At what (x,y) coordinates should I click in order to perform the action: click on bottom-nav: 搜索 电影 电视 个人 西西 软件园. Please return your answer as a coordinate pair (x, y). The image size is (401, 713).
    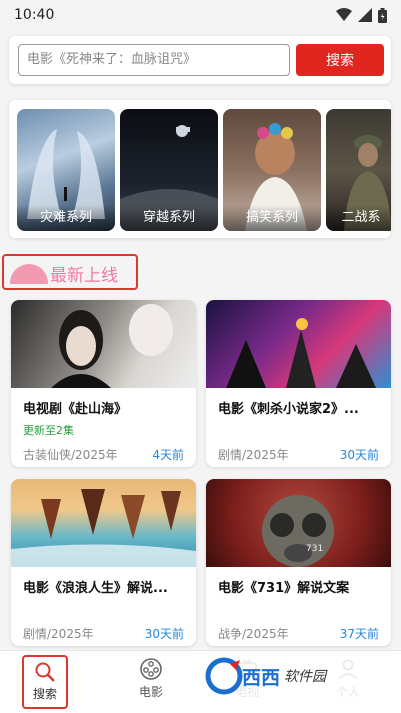
    Looking at the image, I should click on (200, 681).